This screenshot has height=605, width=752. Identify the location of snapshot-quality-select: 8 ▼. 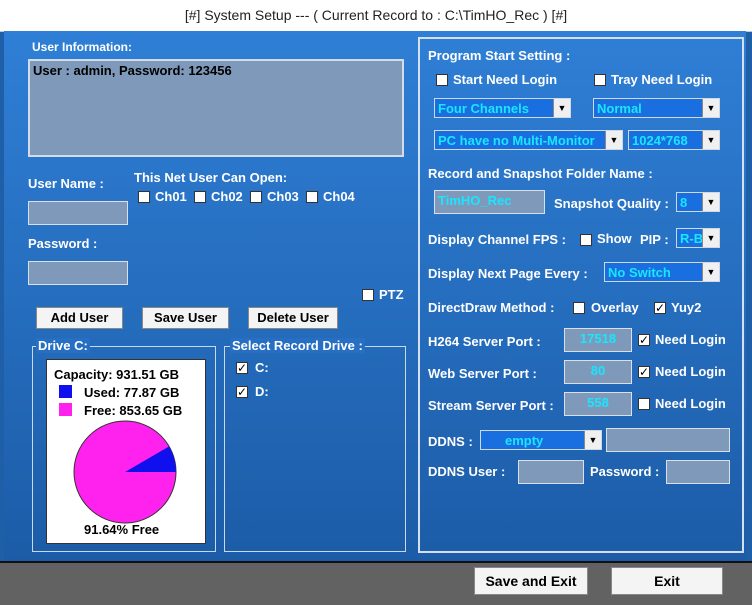
(698, 202).